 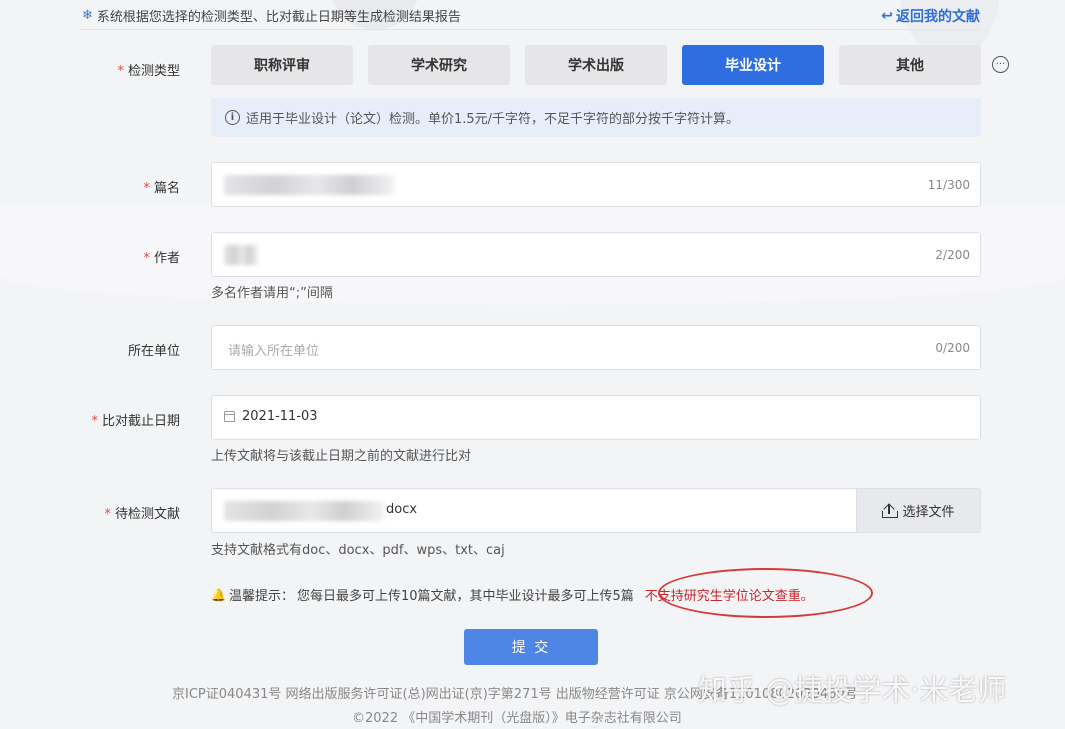 I want to click on watermark: 知乎 @捷投学术·米老师, so click(x=852, y=690).